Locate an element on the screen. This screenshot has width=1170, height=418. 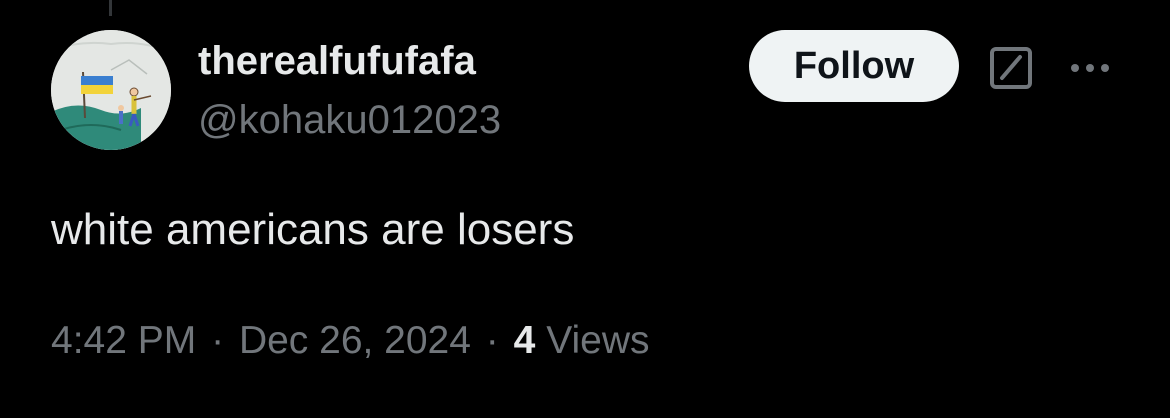
author-display-name: therealfufufafa is located at coordinates (337, 61).